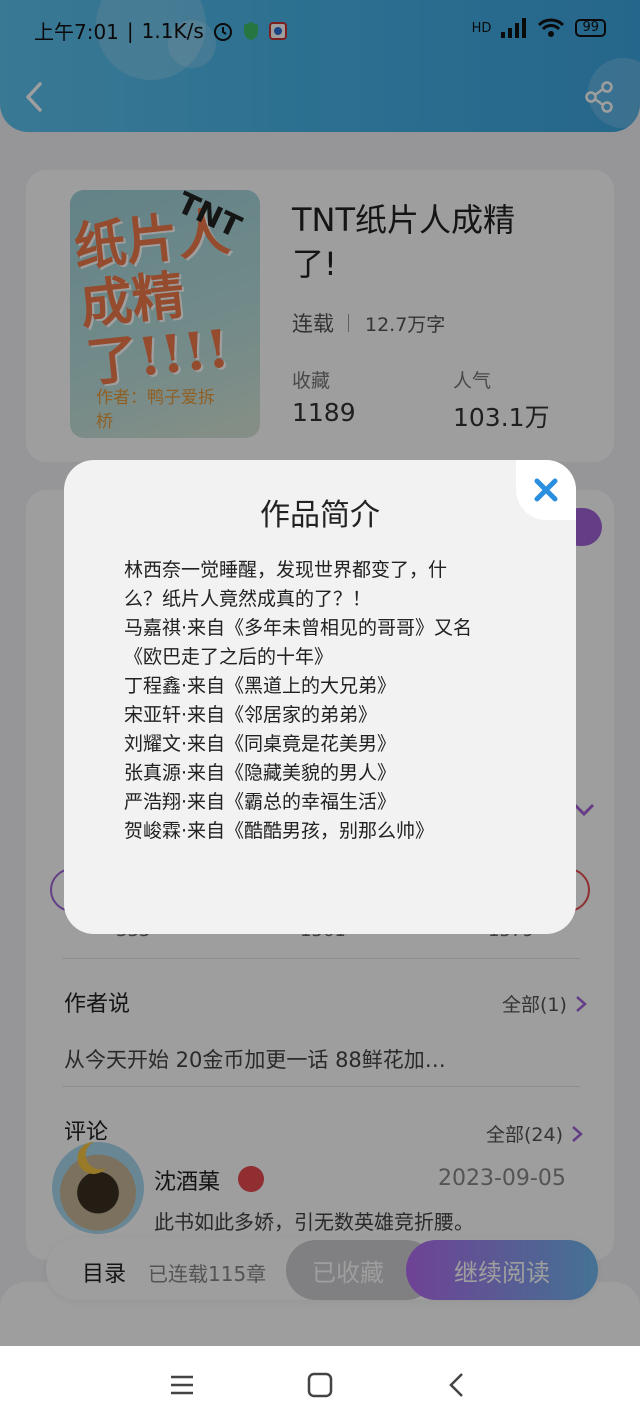 The width and height of the screenshot is (640, 1423). I want to click on back-triangle-icon, so click(458, 1385).